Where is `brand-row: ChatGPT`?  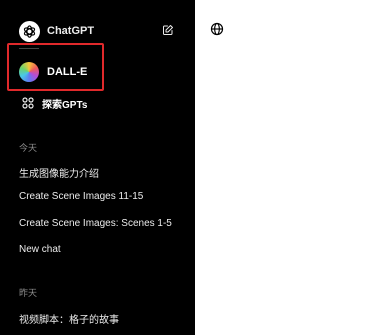 brand-row: ChatGPT is located at coordinates (56, 31).